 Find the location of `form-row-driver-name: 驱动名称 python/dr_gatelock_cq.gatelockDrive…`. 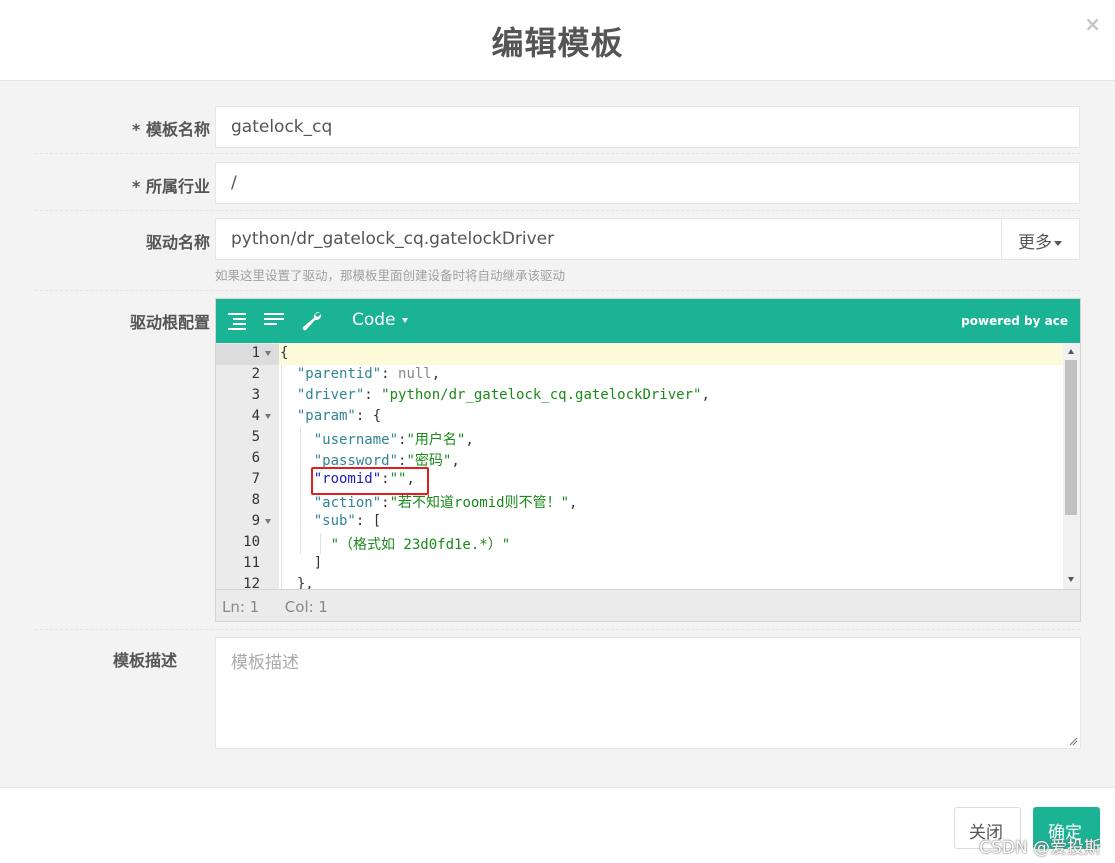

form-row-driver-name: 驱动名称 python/dr_gatelock_cq.gatelockDrive… is located at coordinates (557, 251).